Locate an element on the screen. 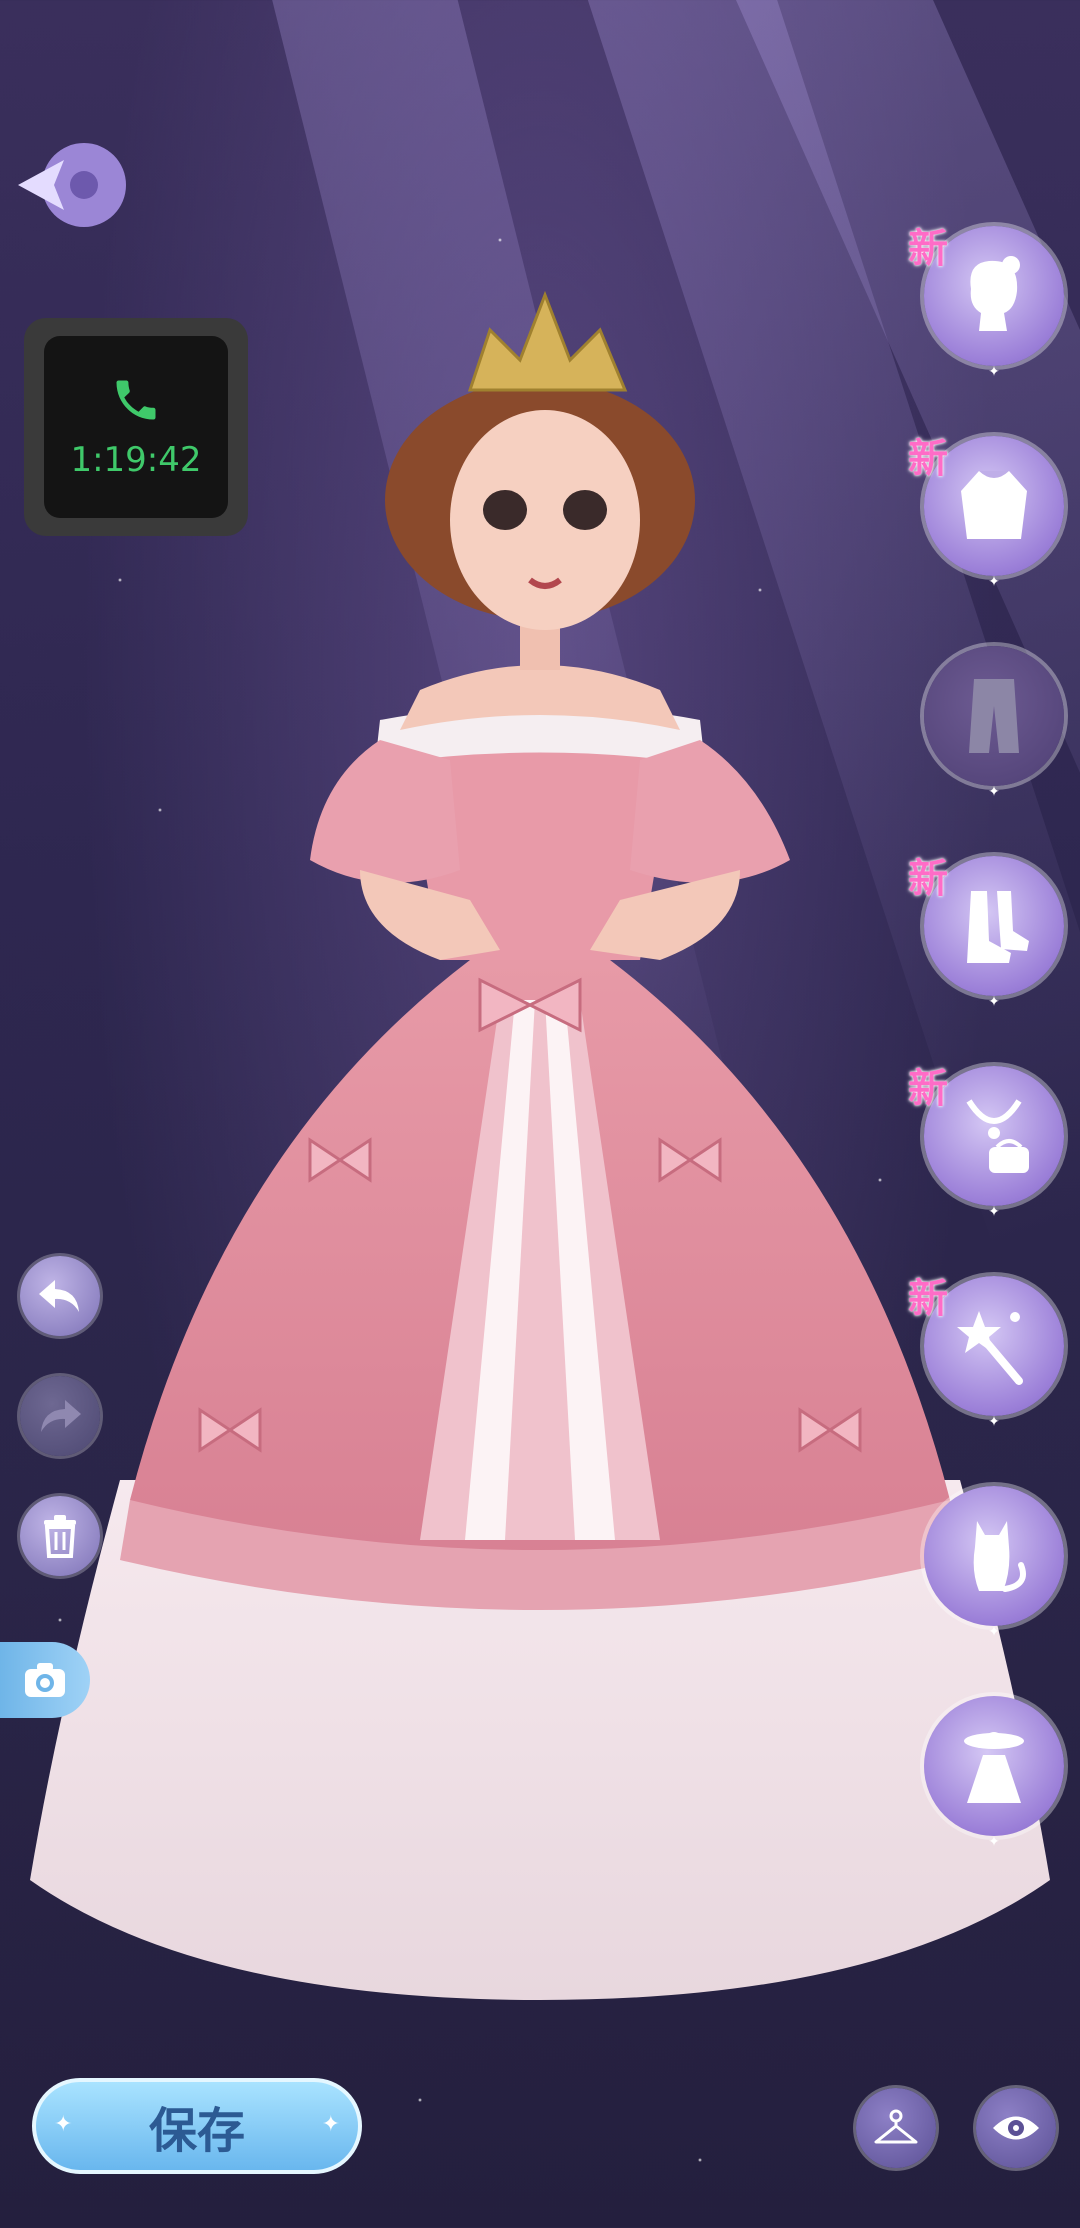 The height and width of the screenshot is (2228, 1080). redo-button is located at coordinates (60, 1416).